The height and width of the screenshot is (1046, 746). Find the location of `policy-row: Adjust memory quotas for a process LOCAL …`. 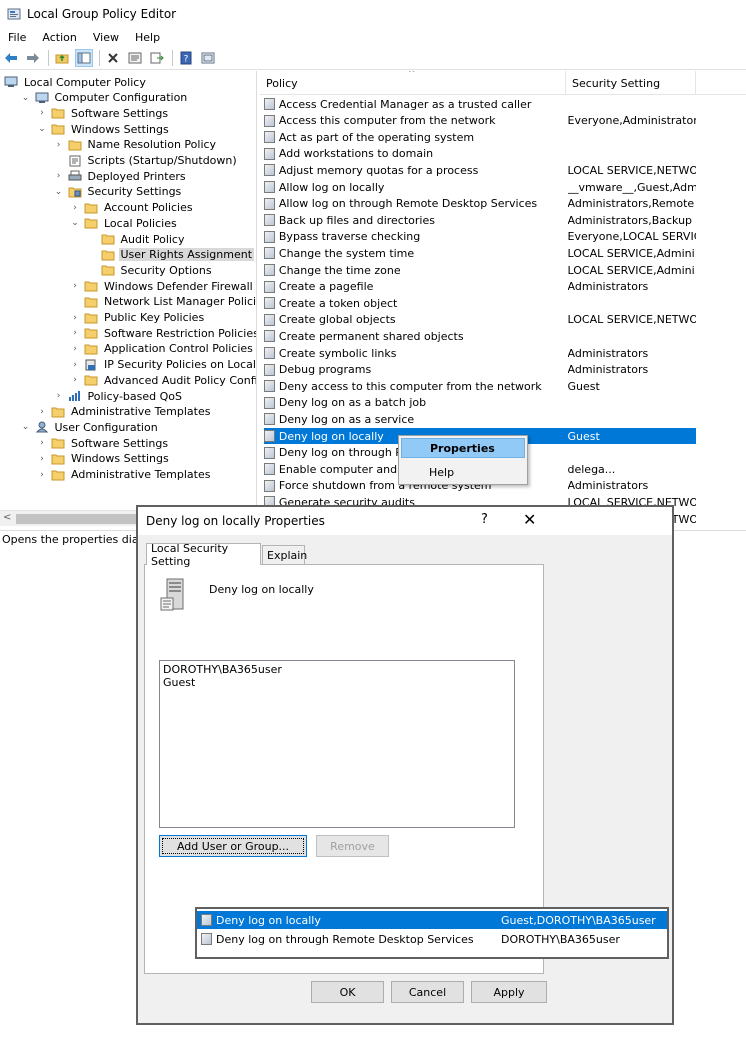

policy-row: Adjust memory quotas for a process LOCAL … is located at coordinates (480, 170).